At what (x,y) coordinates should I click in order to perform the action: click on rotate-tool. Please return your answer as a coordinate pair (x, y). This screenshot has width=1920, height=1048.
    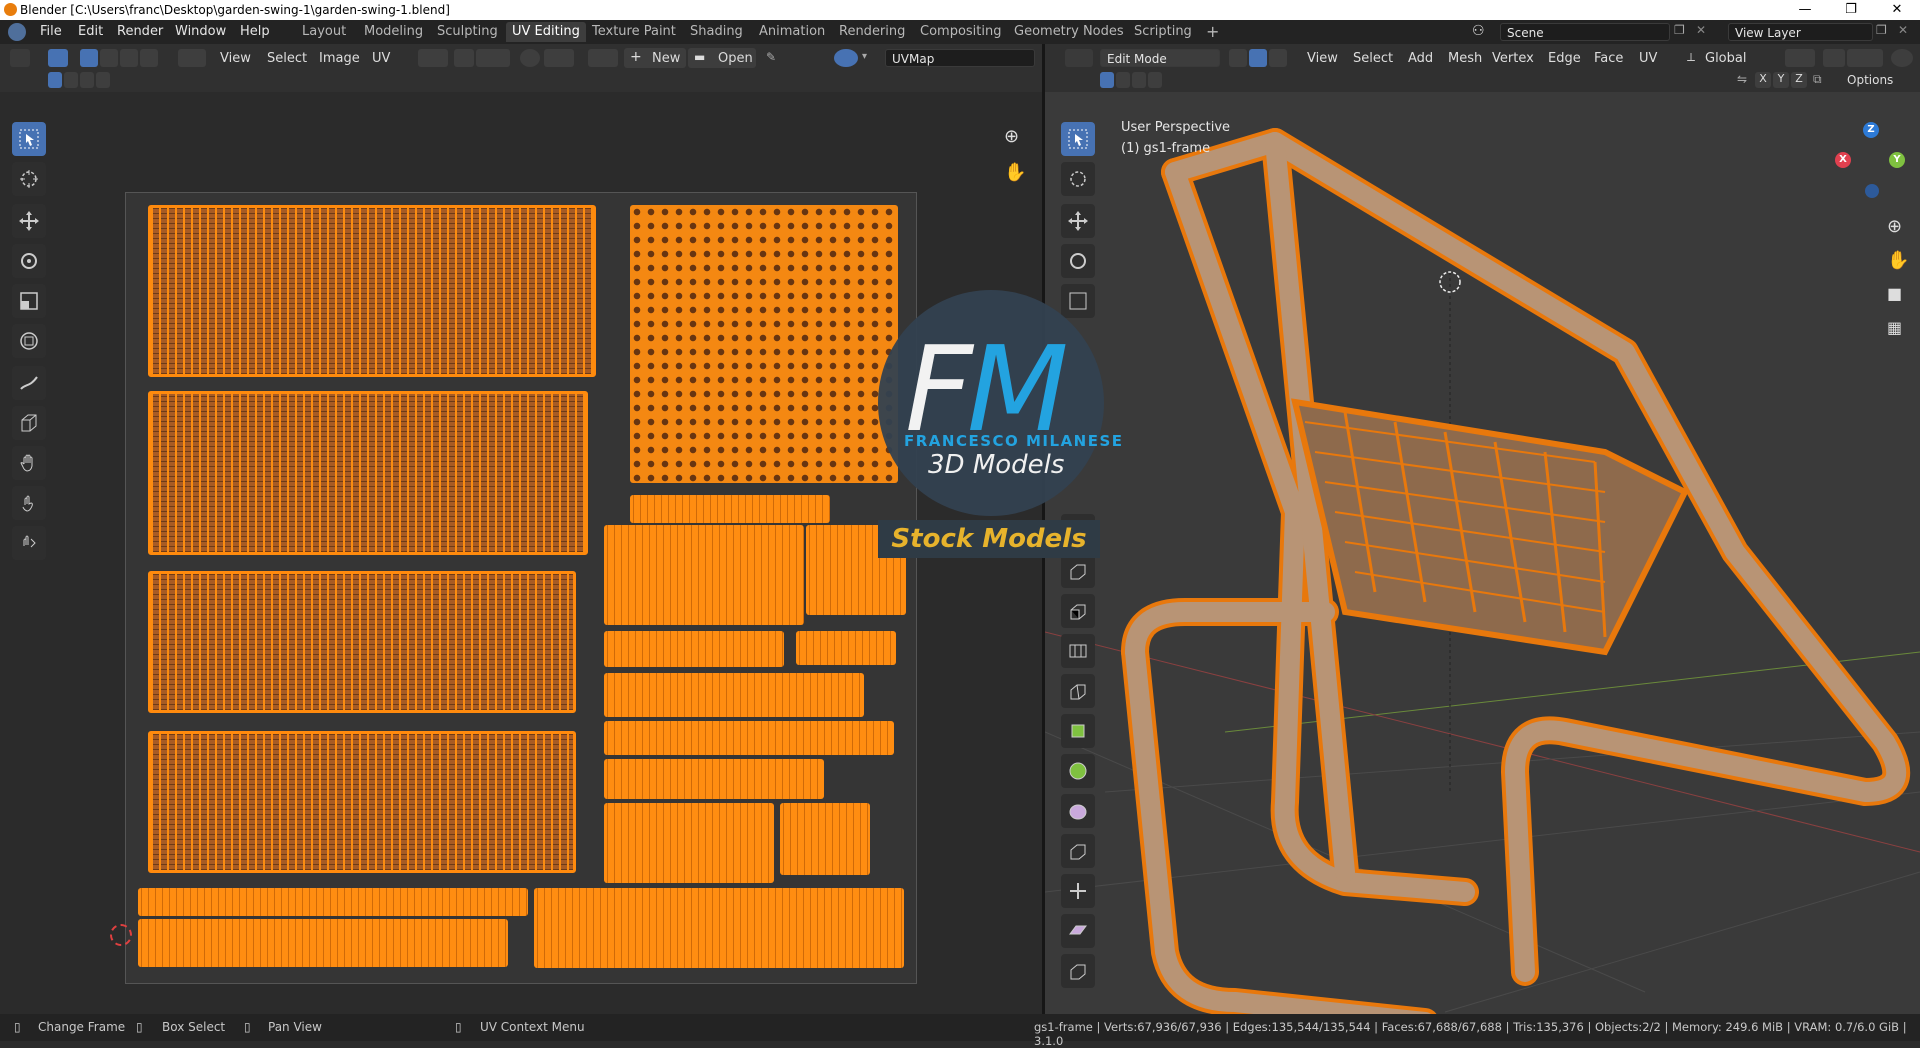
    Looking at the image, I should click on (29, 261).